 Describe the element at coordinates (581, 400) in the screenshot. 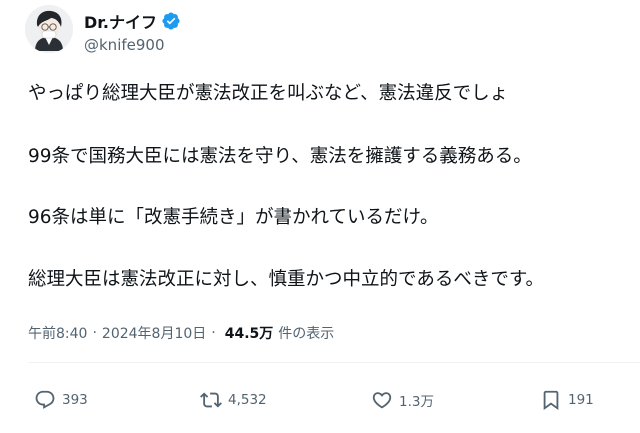

I see `bookmark-count: 191` at that location.